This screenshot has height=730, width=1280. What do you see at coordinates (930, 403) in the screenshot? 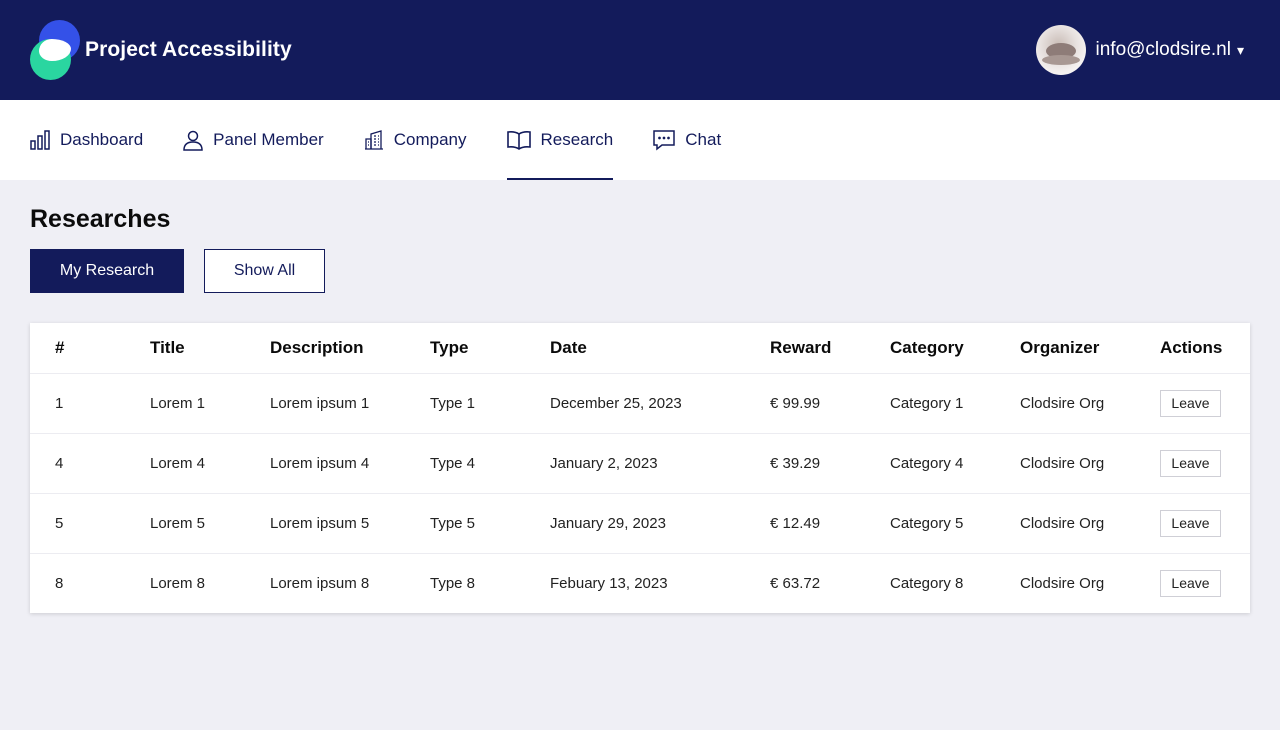
I see `cell-category: Category 1` at bounding box center [930, 403].